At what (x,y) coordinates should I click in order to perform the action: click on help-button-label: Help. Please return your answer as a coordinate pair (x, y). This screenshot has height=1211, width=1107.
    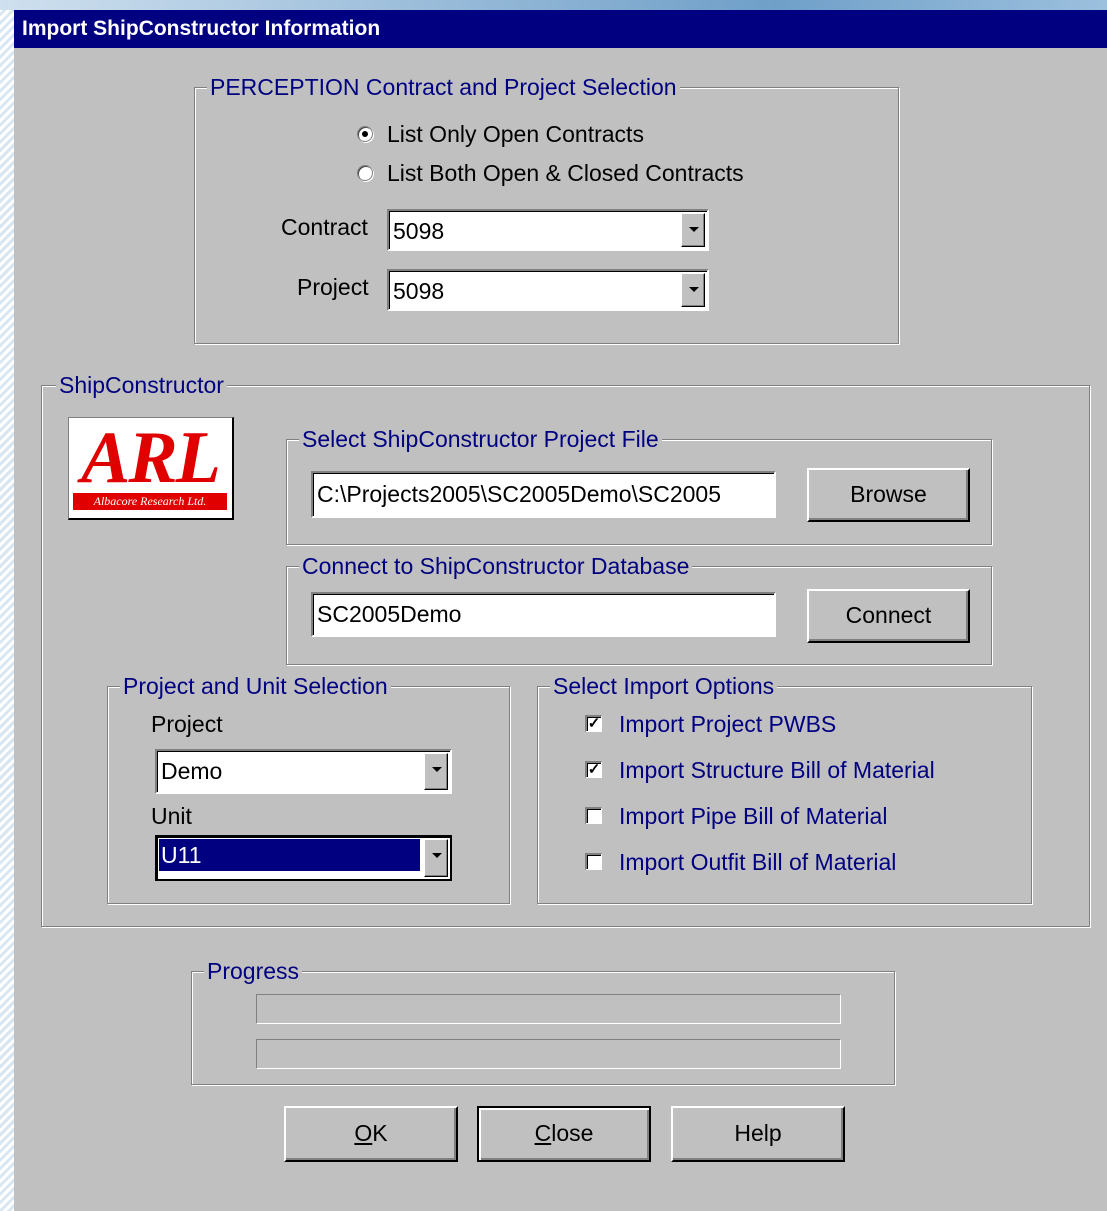
    Looking at the image, I should click on (758, 1133).